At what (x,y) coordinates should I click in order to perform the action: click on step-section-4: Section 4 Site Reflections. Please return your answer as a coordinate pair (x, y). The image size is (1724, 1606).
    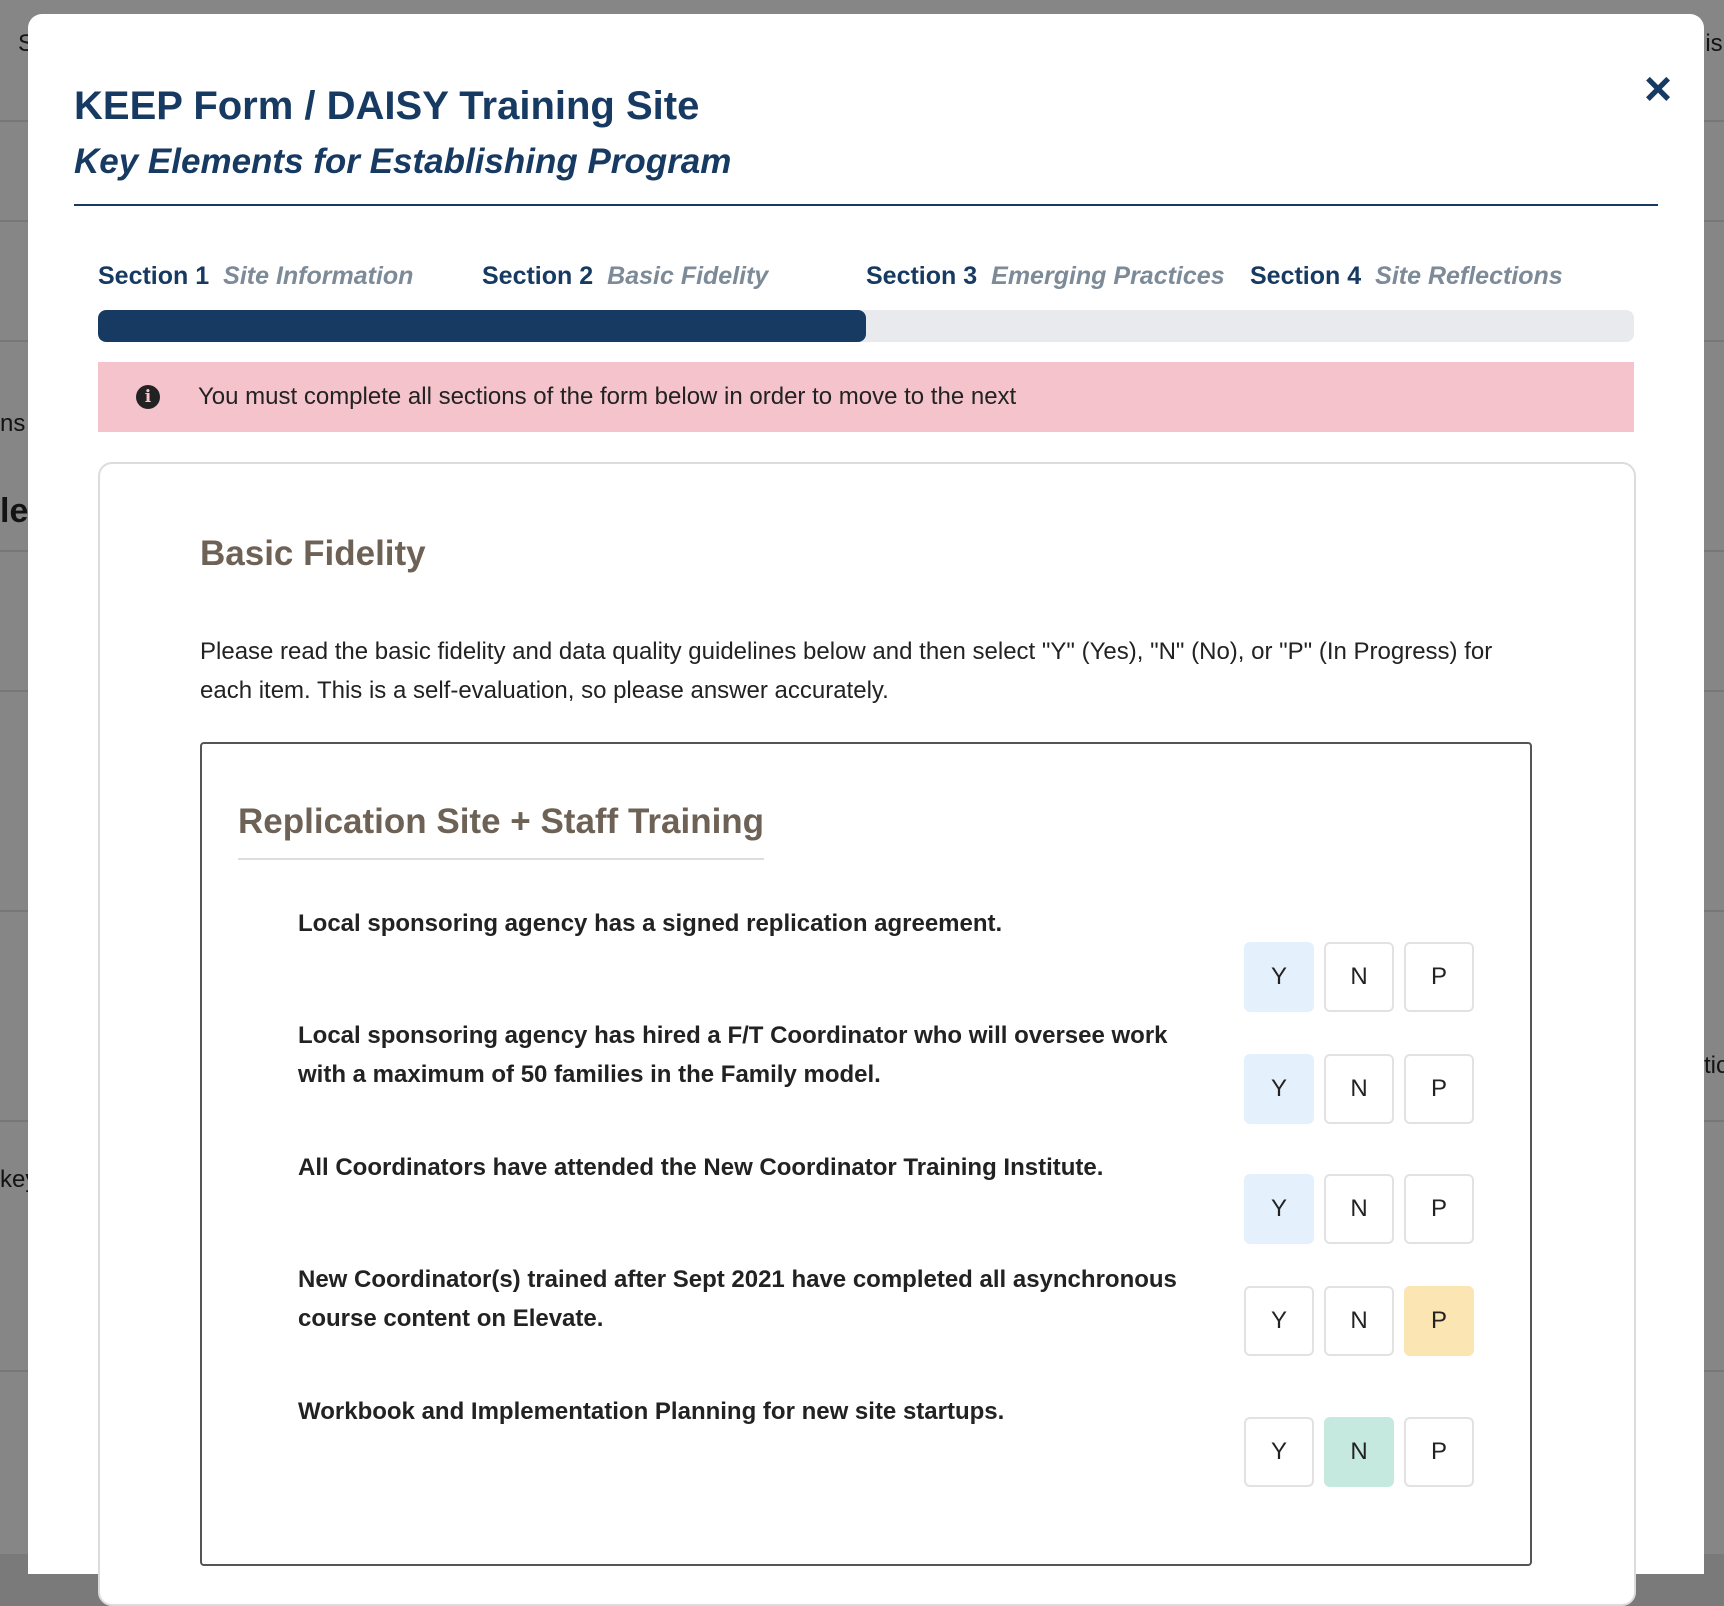
    Looking at the image, I should click on (1406, 276).